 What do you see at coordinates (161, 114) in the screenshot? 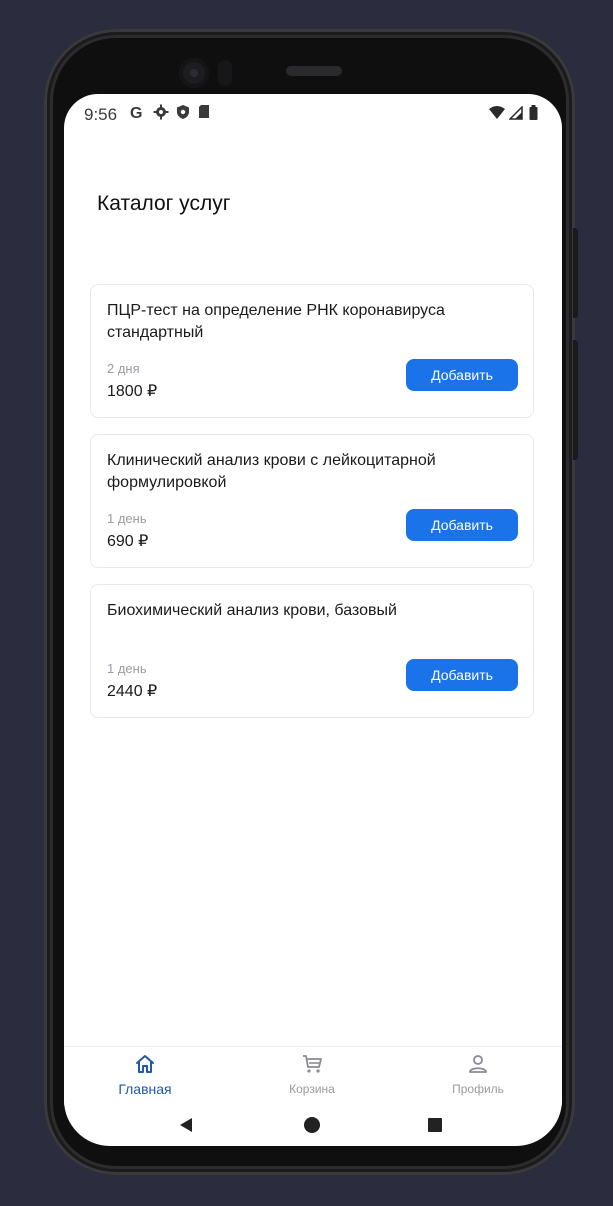
I see `gear-icon` at bounding box center [161, 114].